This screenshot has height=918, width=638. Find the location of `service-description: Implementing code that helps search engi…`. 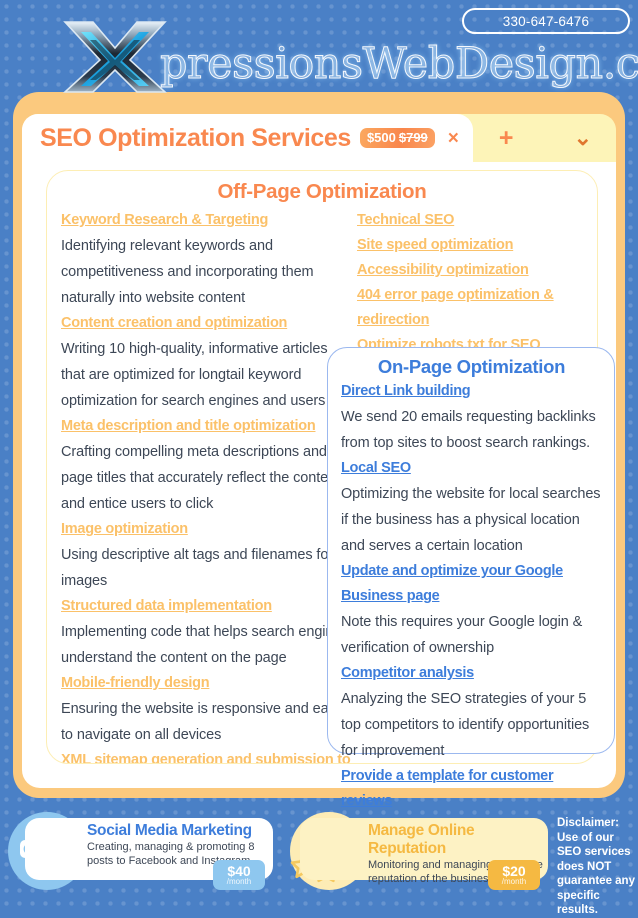

service-description: Implementing code that helps search engi… is located at coordinates (205, 645).